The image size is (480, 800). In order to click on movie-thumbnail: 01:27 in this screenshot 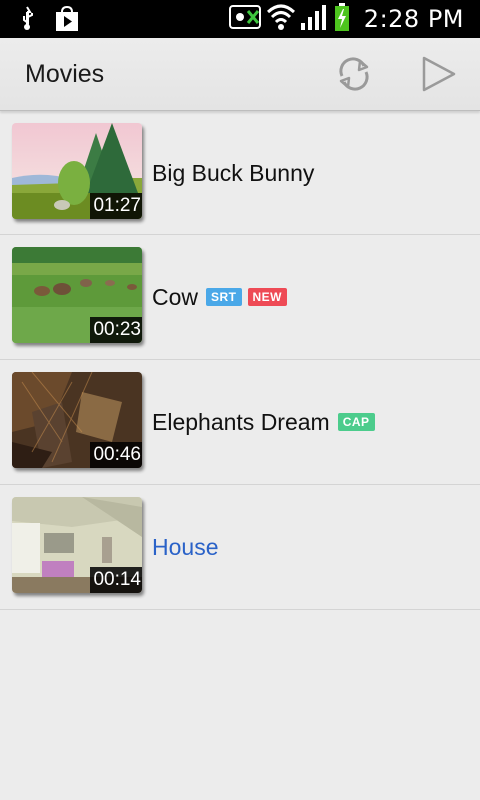, I will do `click(77, 171)`.